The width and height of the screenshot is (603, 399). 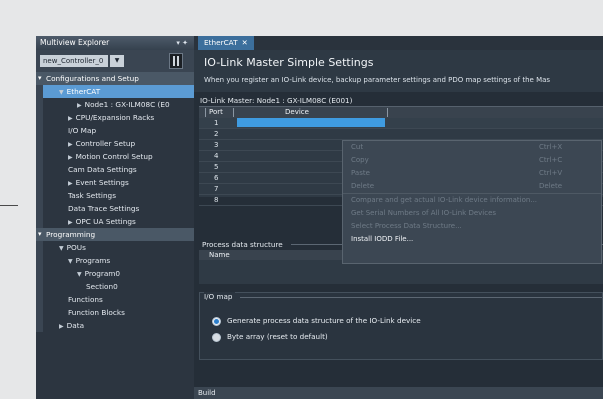 I want to click on tree-item: ▶ Controller Setup, so click(x=115, y=143).